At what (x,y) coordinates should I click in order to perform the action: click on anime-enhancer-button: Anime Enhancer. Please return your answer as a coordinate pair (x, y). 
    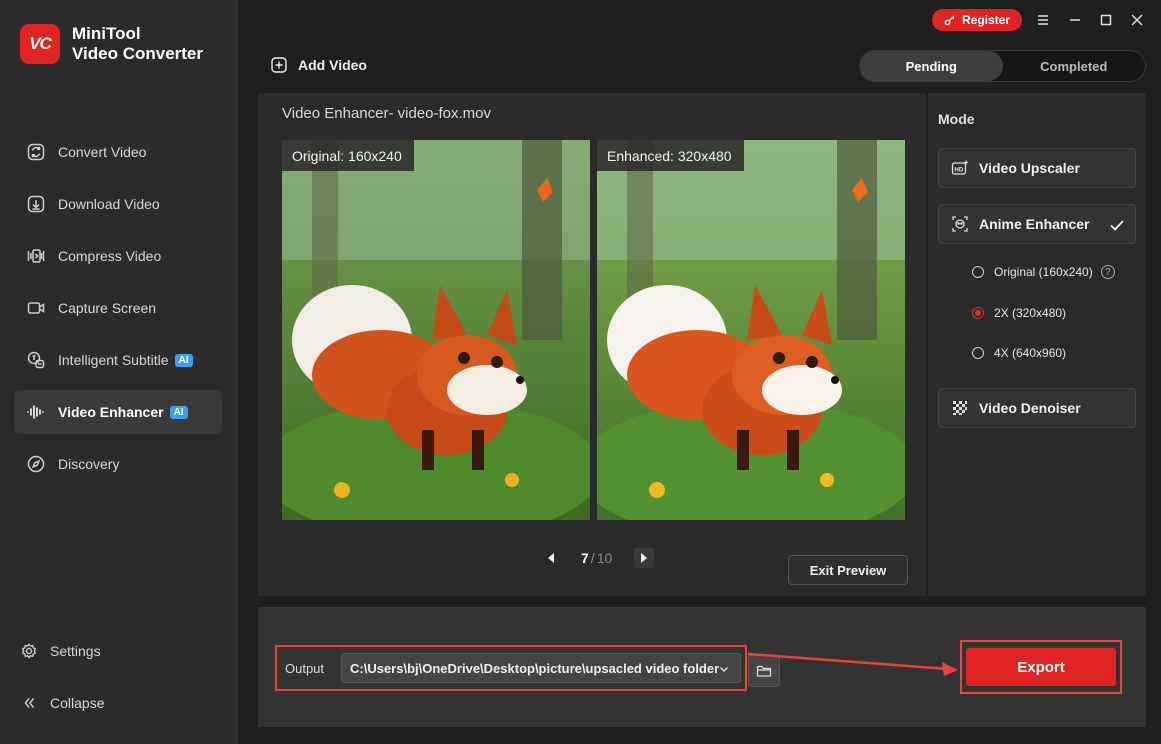
    Looking at the image, I should click on (1037, 224).